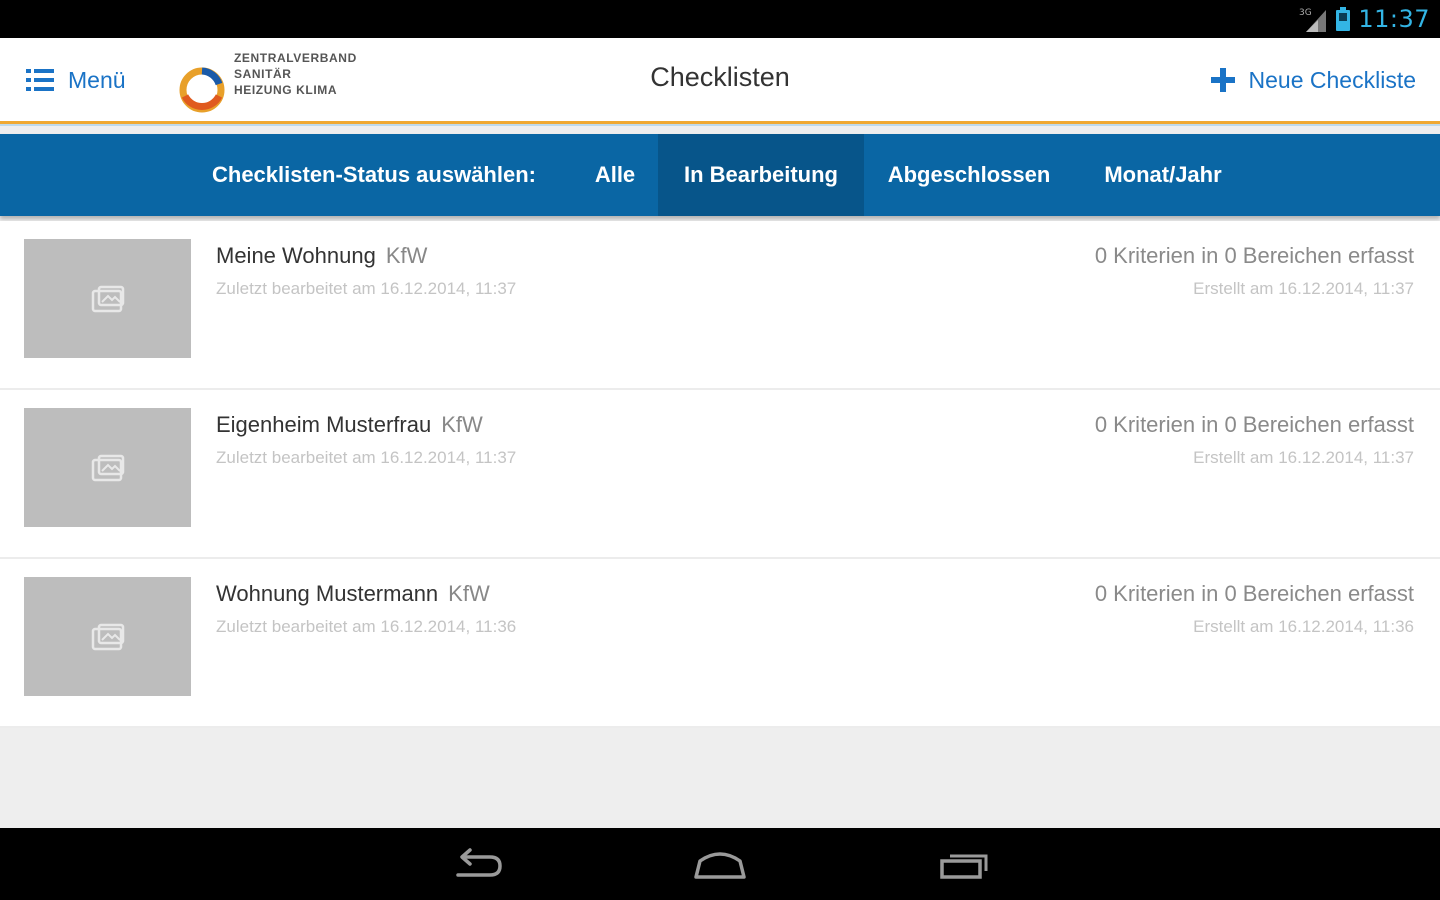 The image size is (1440, 900). What do you see at coordinates (615, 175) in the screenshot?
I see `tab-alle: Alle` at bounding box center [615, 175].